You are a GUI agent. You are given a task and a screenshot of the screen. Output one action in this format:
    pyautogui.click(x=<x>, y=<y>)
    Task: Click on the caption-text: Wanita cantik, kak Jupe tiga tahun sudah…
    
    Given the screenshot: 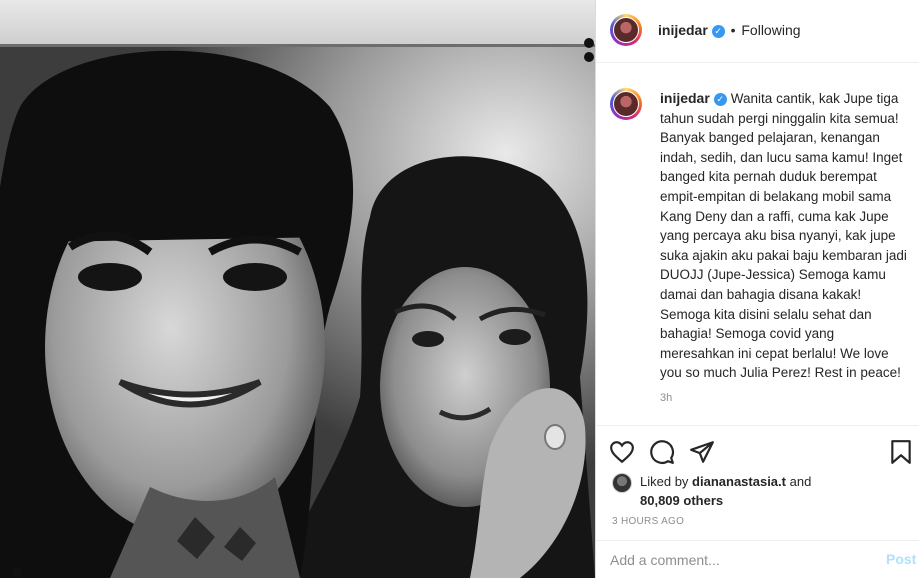 What is the action you would take?
    pyautogui.click(x=783, y=236)
    